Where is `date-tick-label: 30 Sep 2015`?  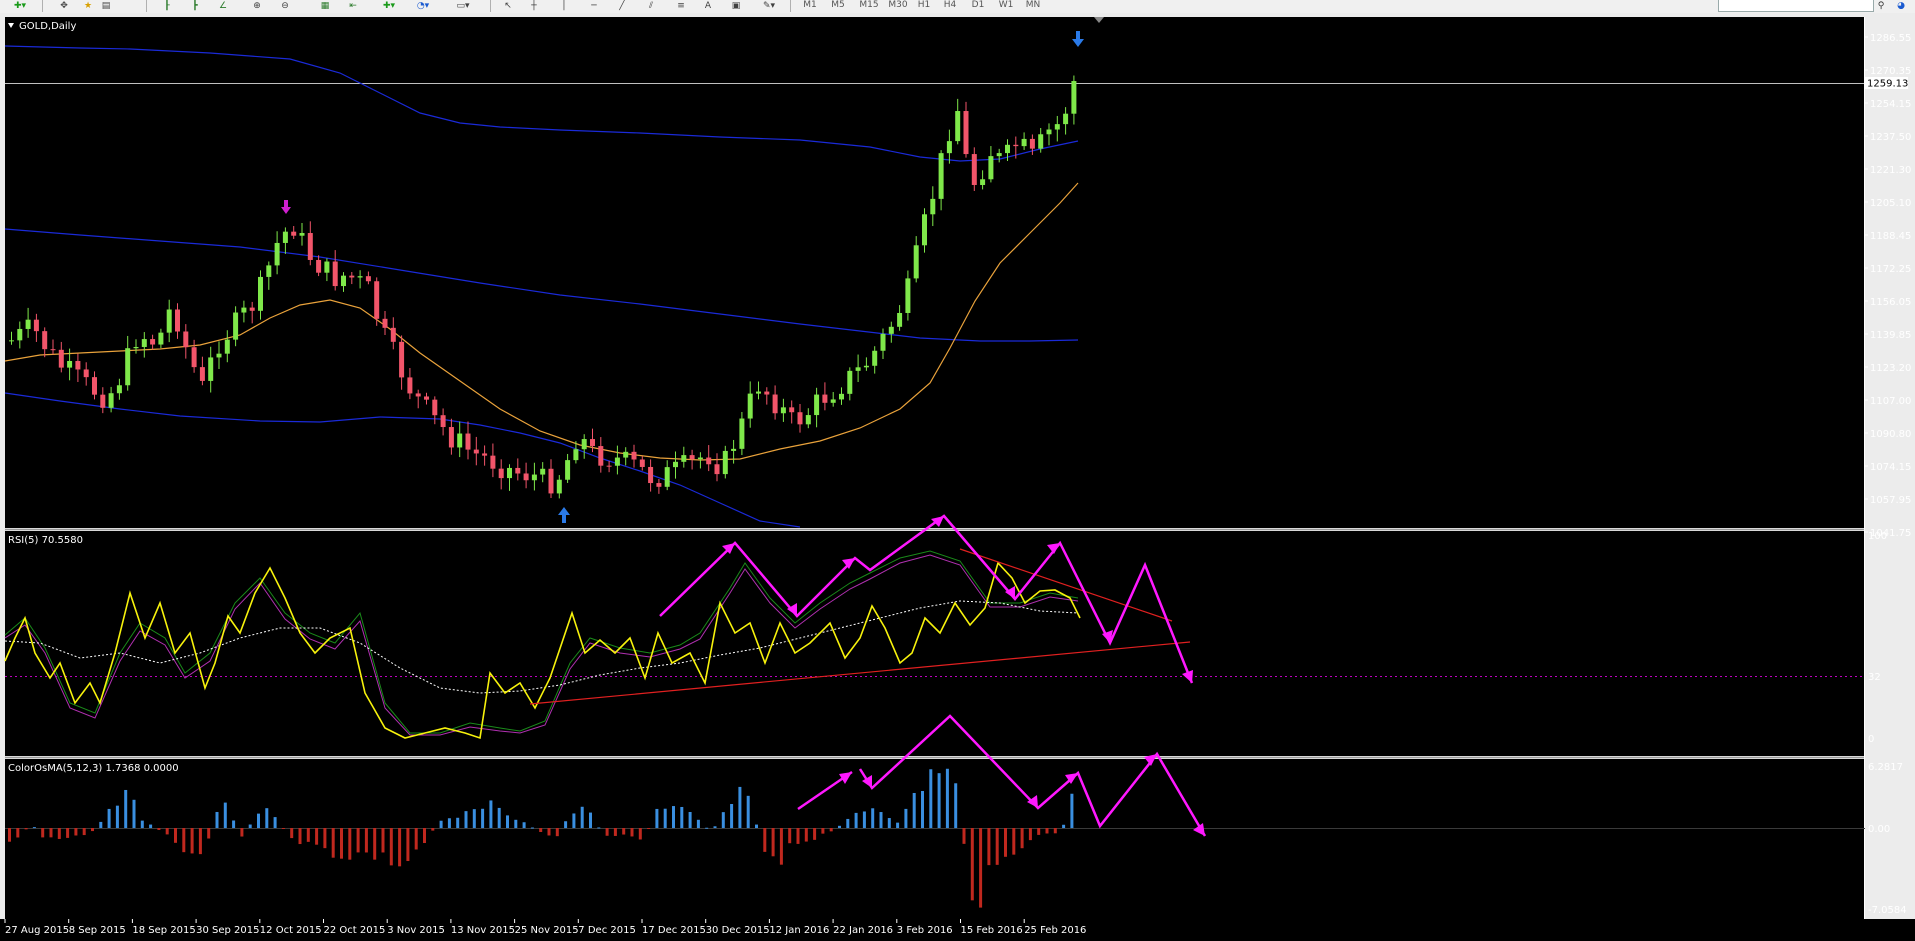 date-tick-label: 30 Sep 2015 is located at coordinates (227, 930).